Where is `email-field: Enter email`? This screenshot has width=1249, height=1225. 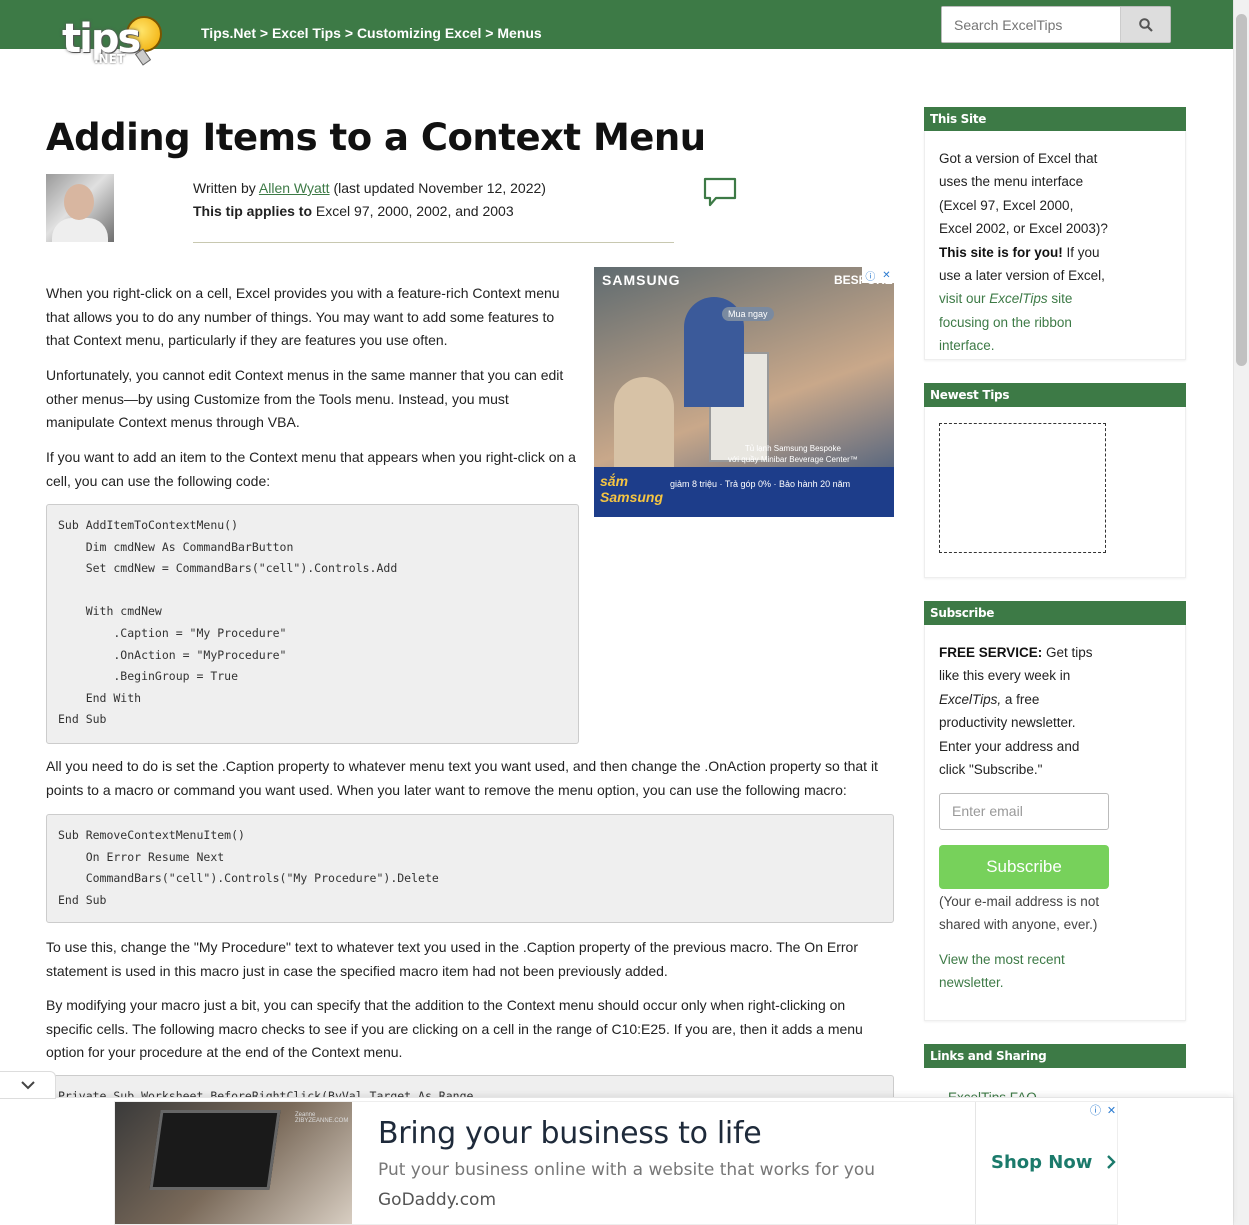 email-field: Enter email is located at coordinates (1024, 811).